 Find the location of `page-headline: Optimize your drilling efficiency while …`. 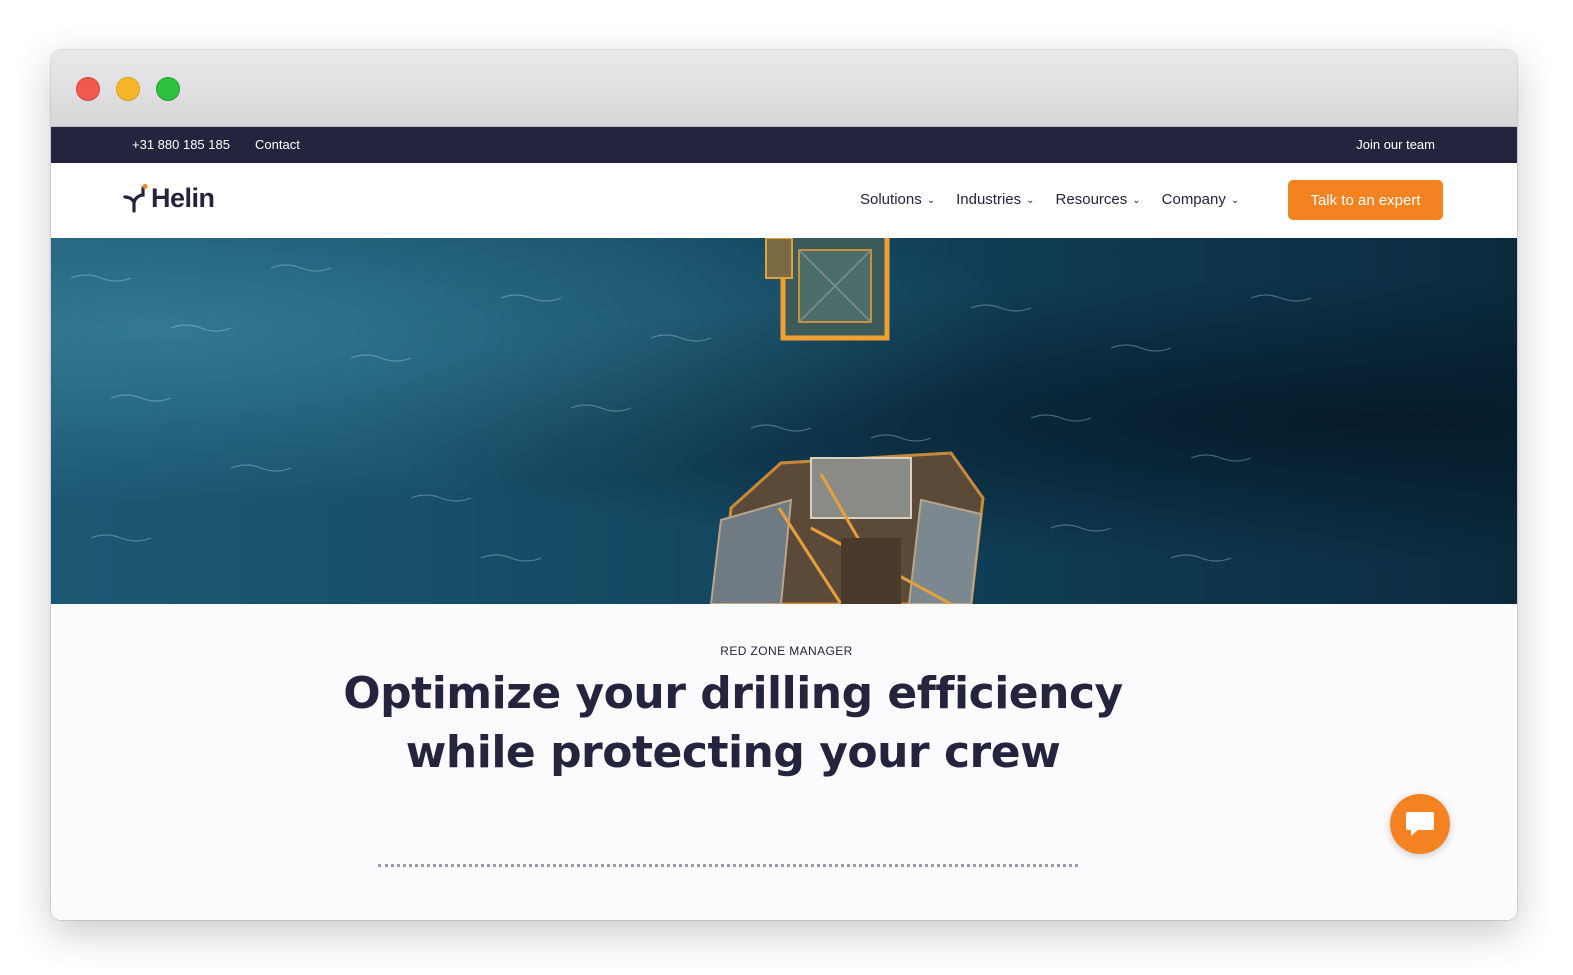

page-headline: Optimize your drilling efficiency while … is located at coordinates (733, 723).